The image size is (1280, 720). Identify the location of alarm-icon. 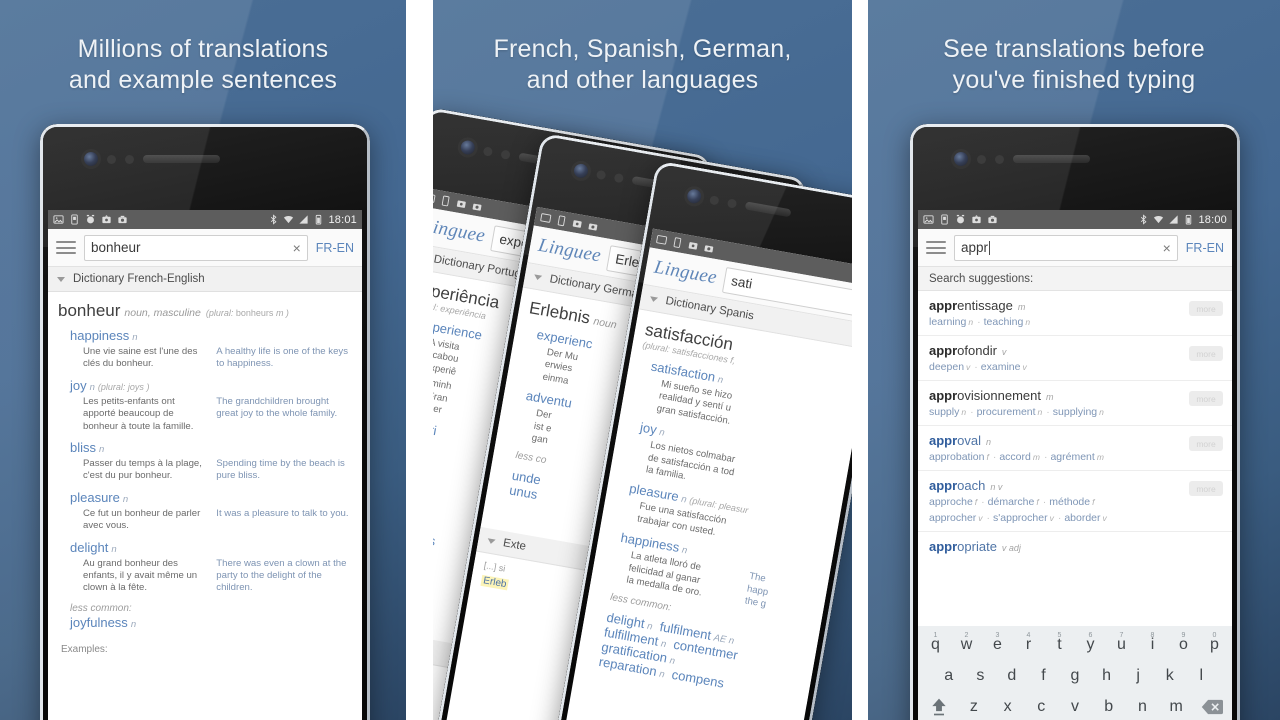
(90, 219).